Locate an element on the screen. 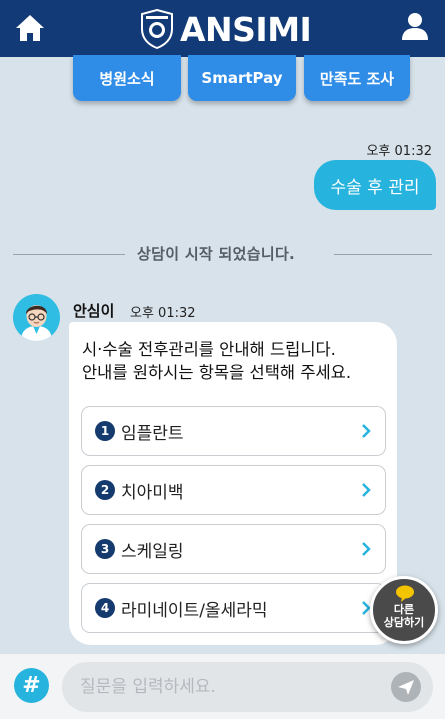 This screenshot has height=719, width=445. emblem-icon is located at coordinates (157, 29).